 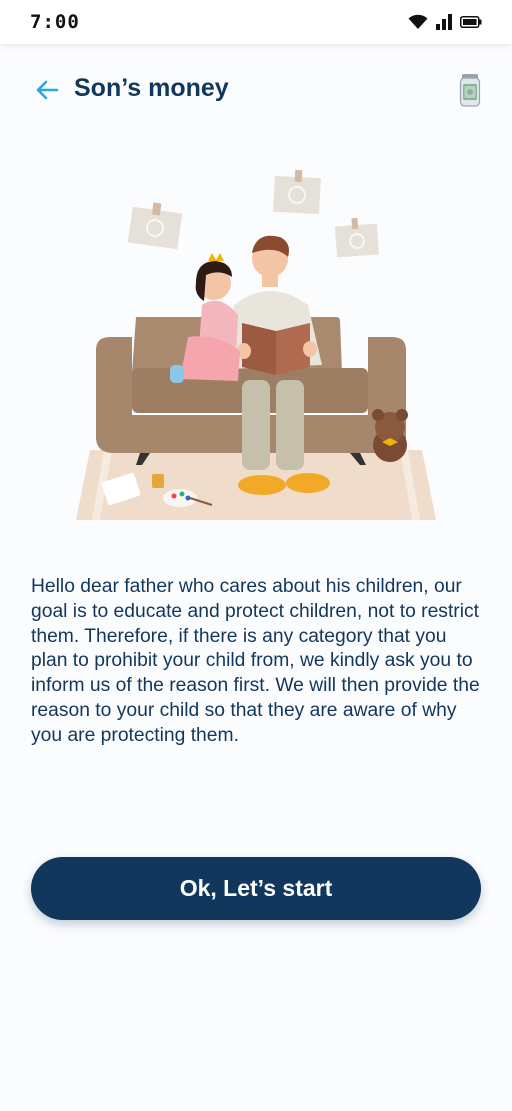 I want to click on app-bar: Son’s money, so click(x=256, y=90).